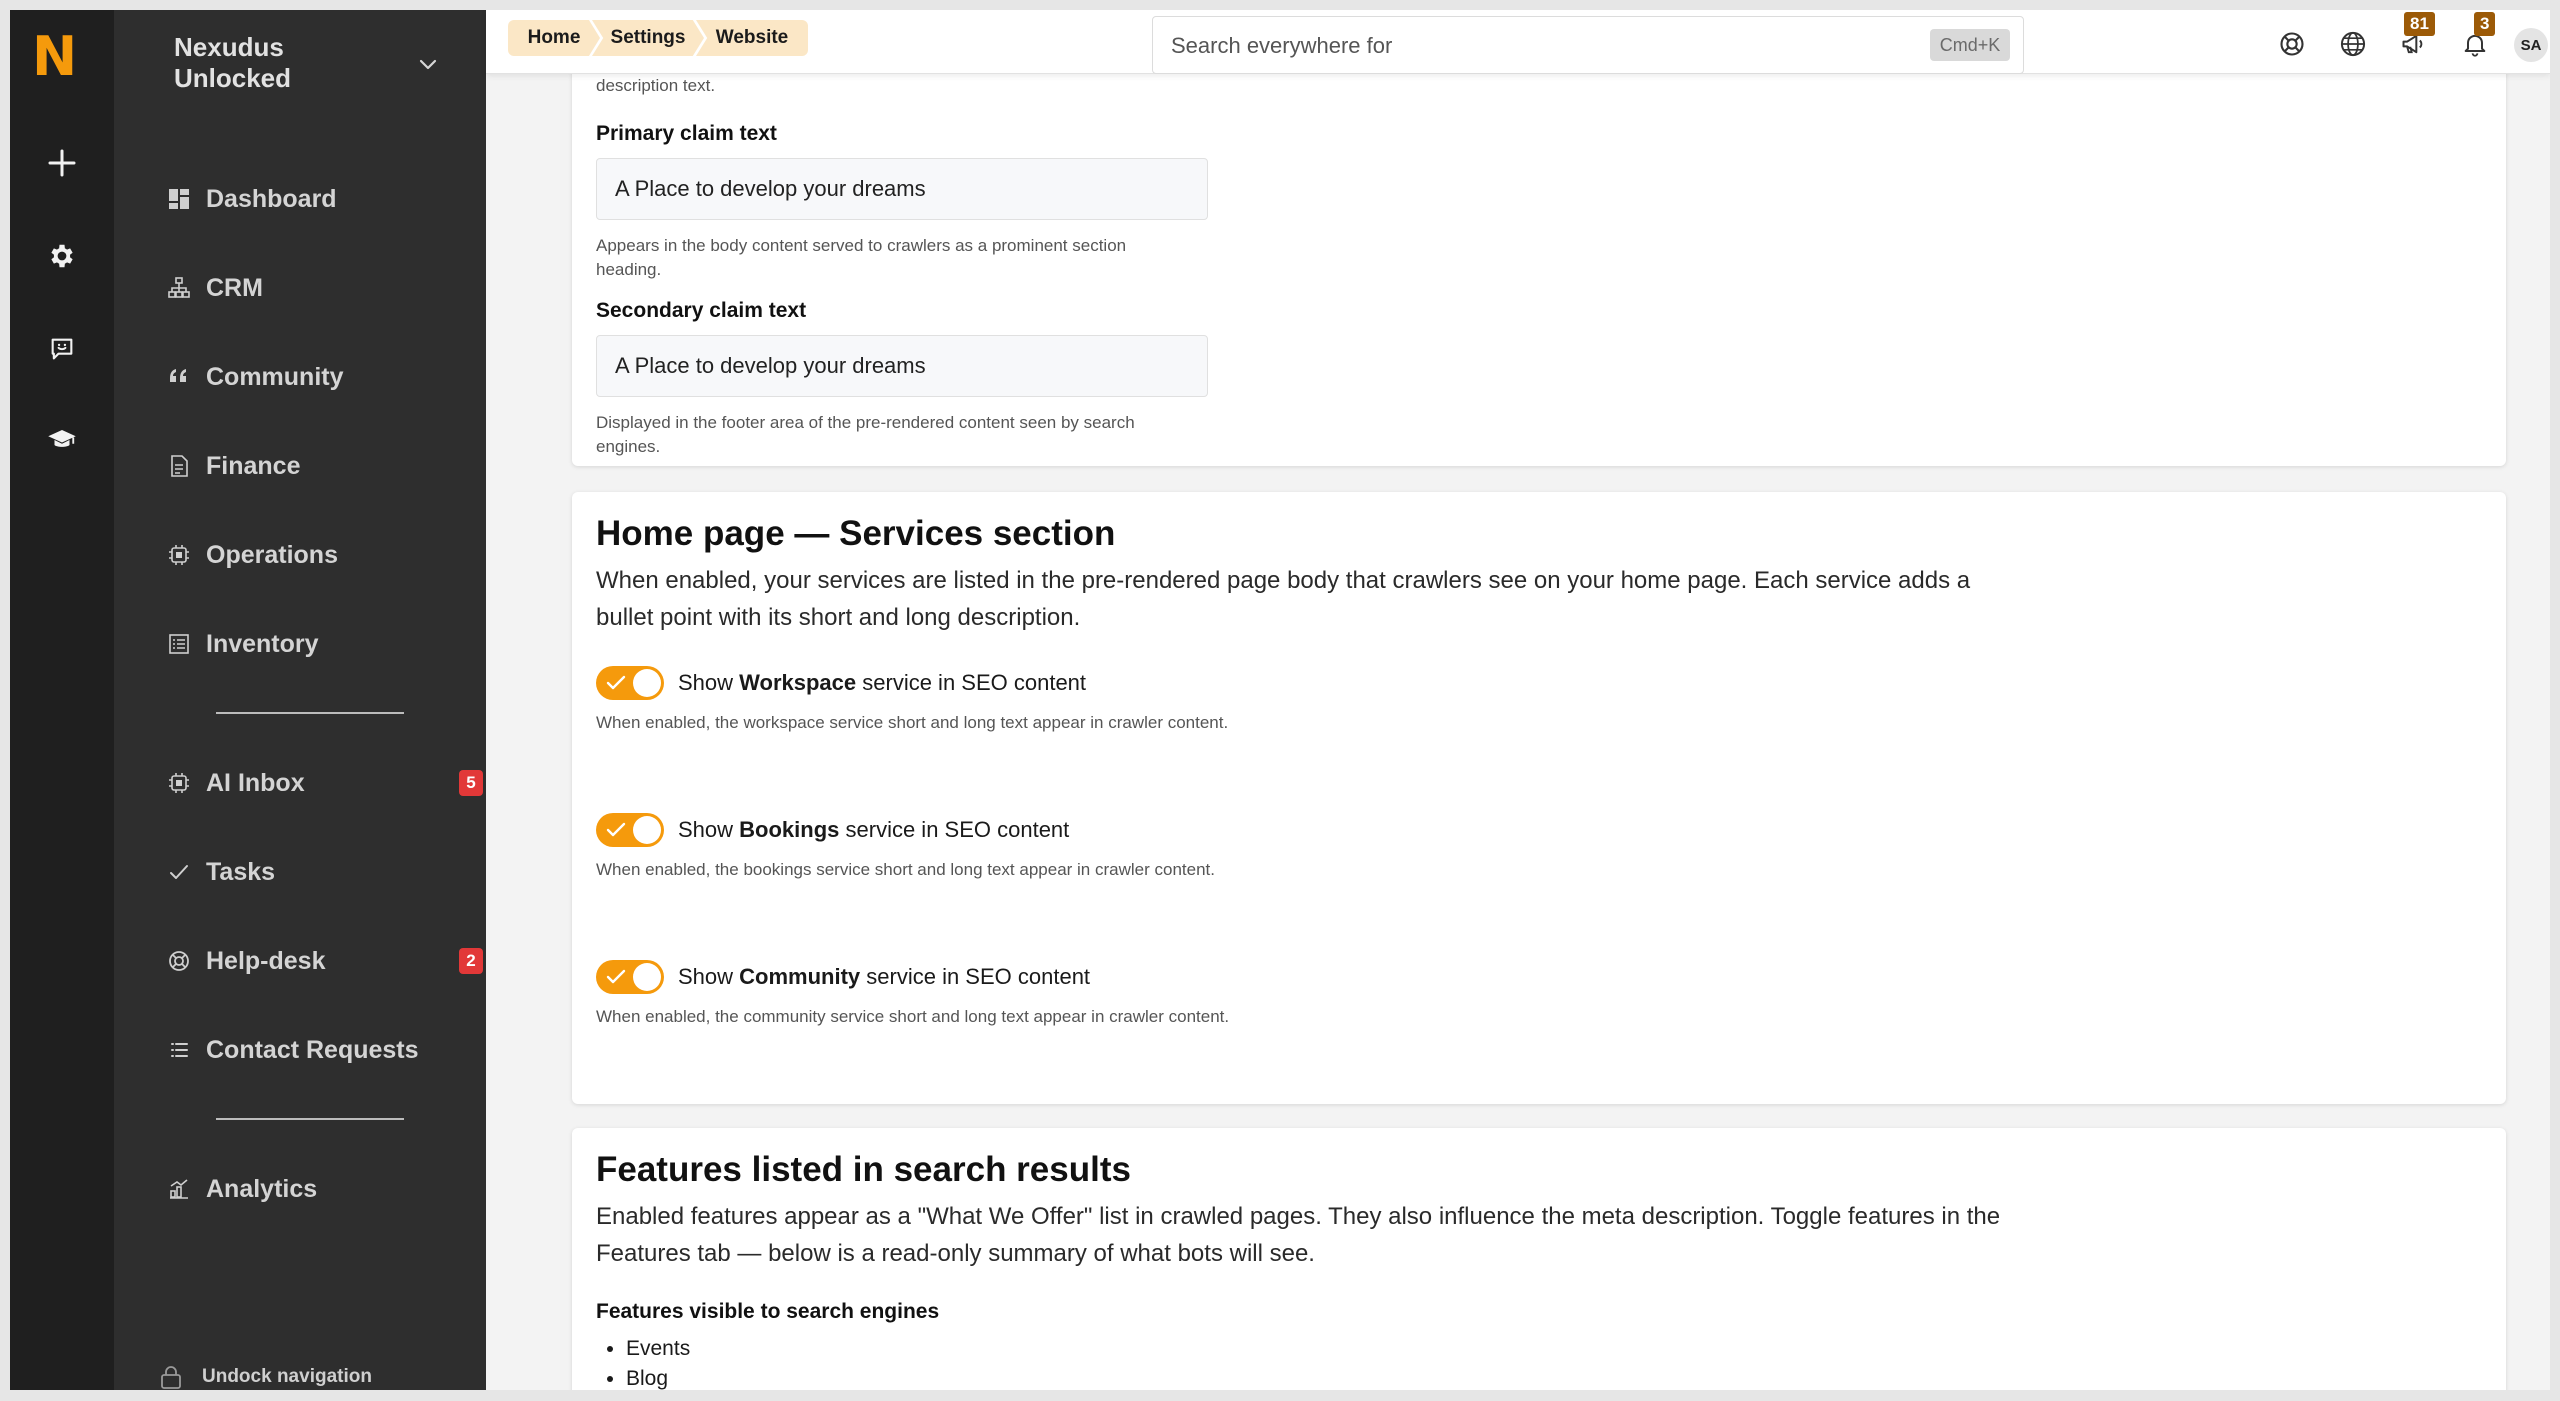  Describe the element at coordinates (234, 287) in the screenshot. I see `sidebar-item-label: CRM` at that location.